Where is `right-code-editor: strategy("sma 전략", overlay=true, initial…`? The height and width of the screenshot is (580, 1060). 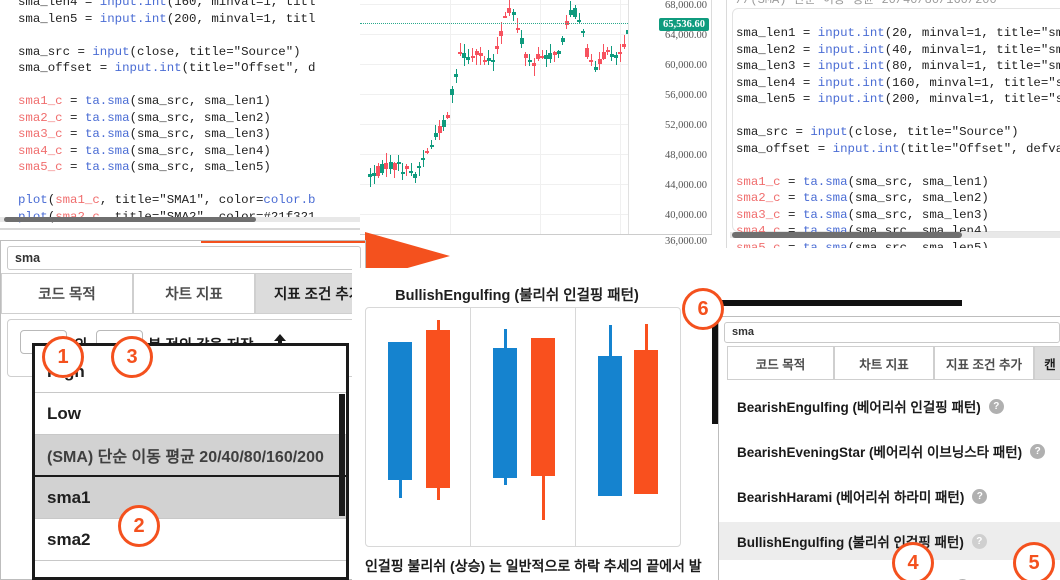
right-code-editor: strategy("sma 전략", overlay=true, initial… is located at coordinates (886, 124).